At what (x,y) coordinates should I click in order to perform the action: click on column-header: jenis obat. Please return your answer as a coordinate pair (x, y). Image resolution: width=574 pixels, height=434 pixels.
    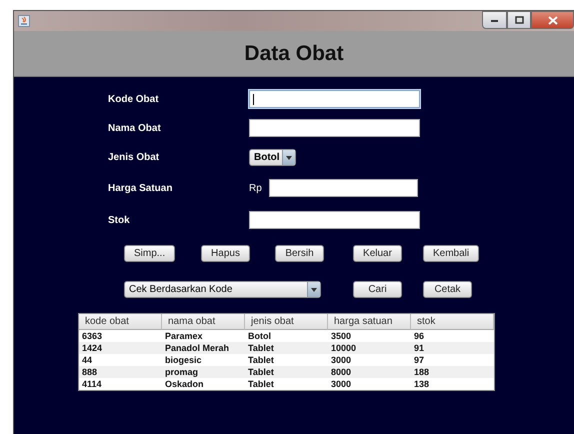
    Looking at the image, I should click on (286, 322).